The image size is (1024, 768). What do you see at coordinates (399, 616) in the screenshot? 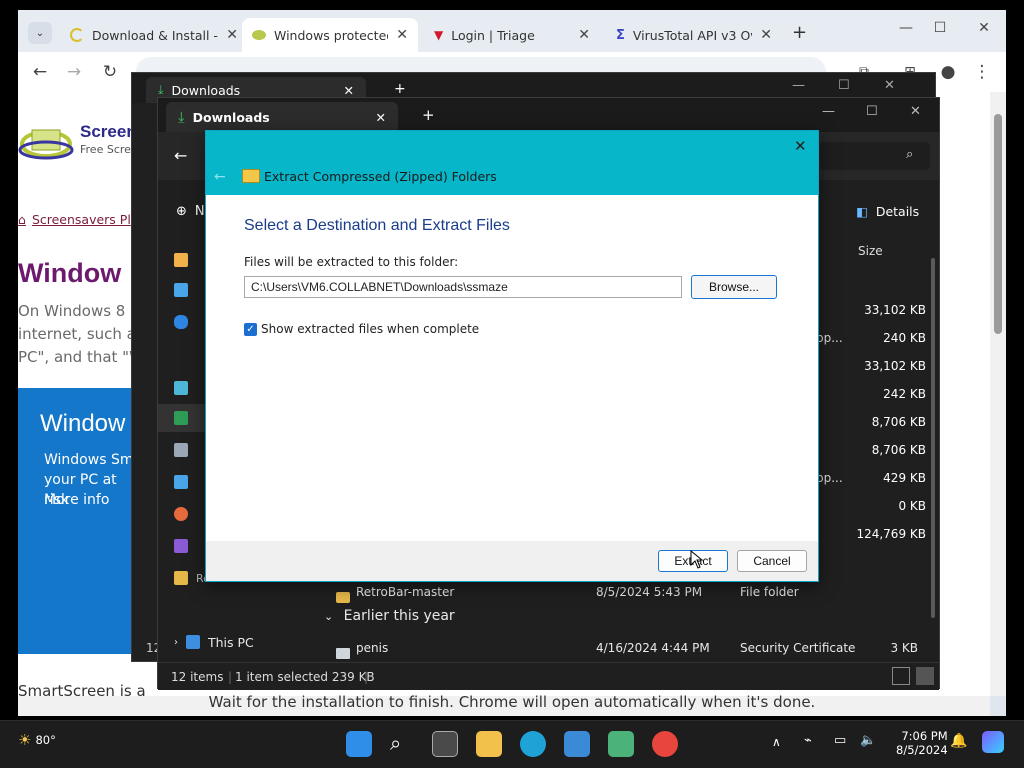
I see `group-header-label: Earlier this year` at bounding box center [399, 616].